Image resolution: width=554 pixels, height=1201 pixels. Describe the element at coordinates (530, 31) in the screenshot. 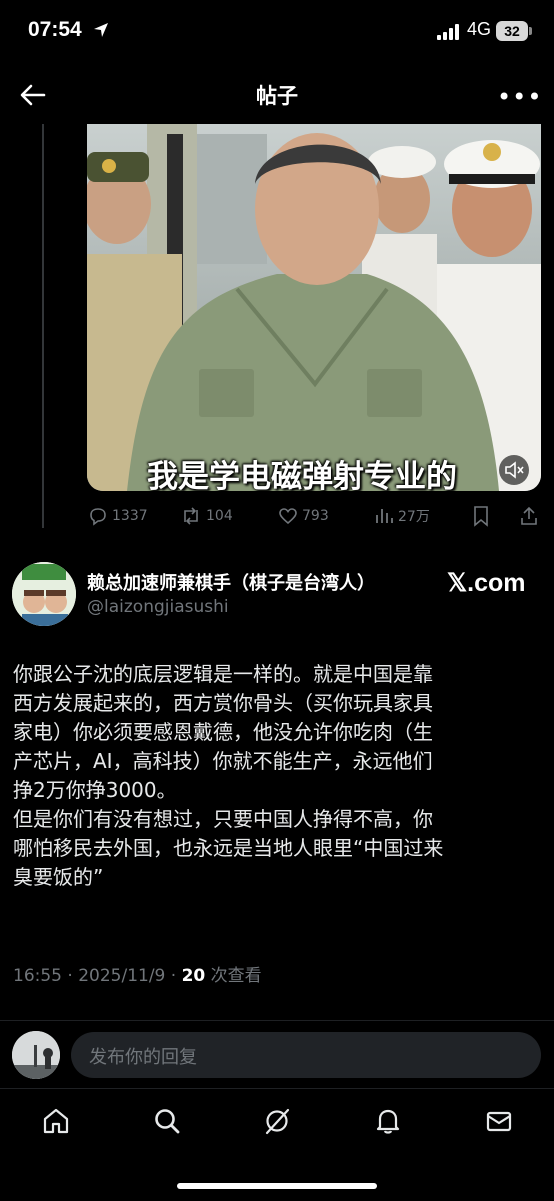

I see `battery-tip` at that location.